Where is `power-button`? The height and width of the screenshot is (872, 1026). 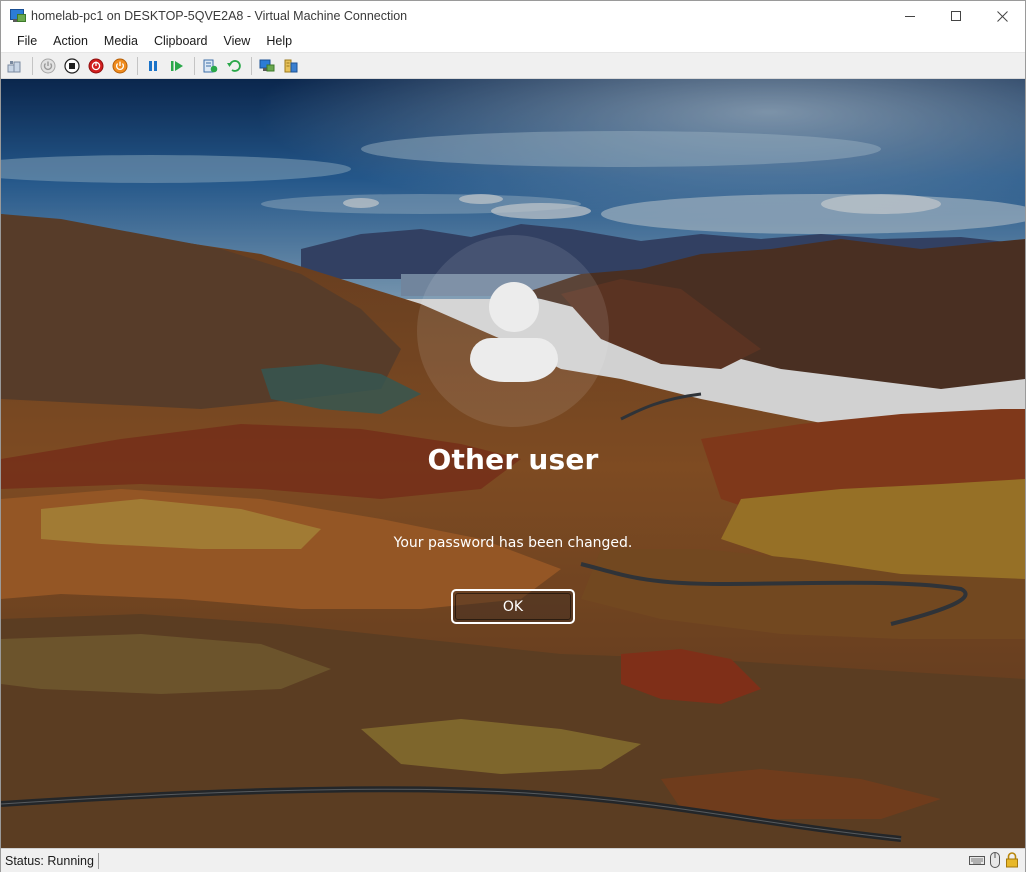 power-button is located at coordinates (120, 66).